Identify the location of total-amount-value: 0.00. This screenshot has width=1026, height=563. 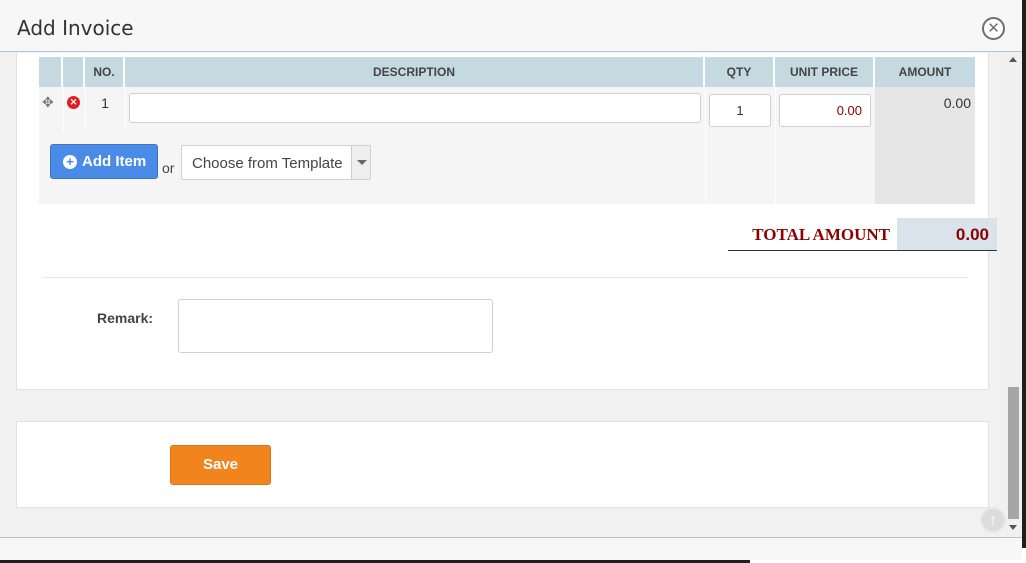
(947, 234).